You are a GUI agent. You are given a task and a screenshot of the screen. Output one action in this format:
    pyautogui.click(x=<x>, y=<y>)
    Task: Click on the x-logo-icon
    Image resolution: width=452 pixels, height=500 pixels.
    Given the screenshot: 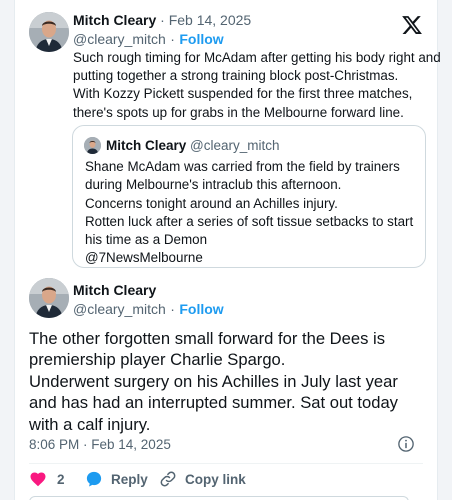 What is the action you would take?
    pyautogui.click(x=412, y=25)
    